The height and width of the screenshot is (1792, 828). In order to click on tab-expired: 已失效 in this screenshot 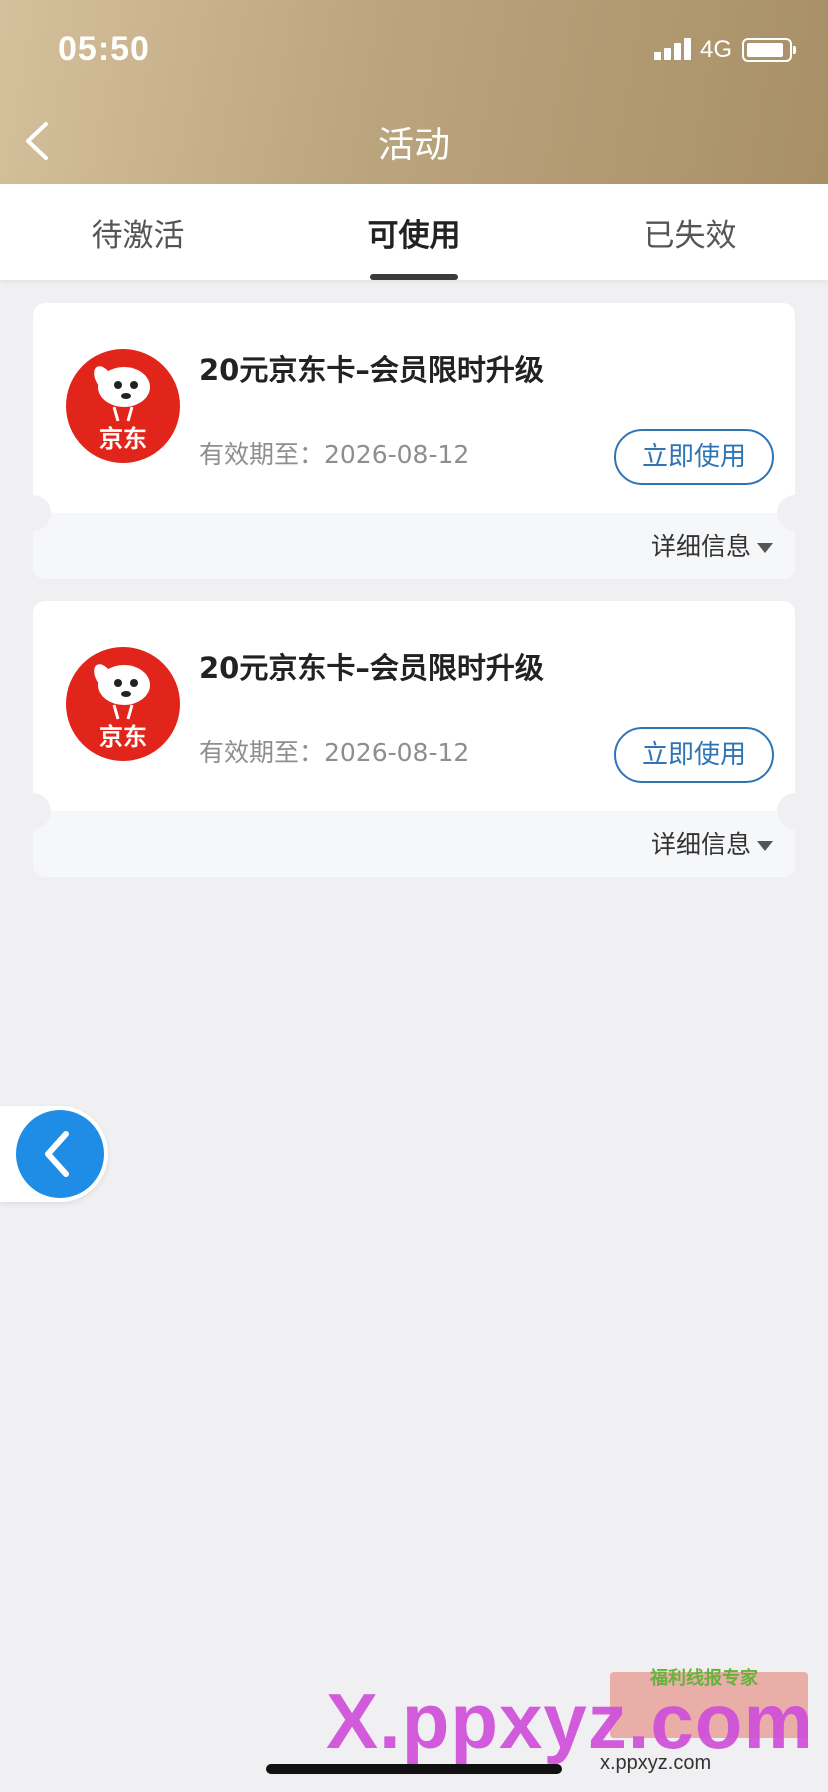, I will do `click(690, 232)`.